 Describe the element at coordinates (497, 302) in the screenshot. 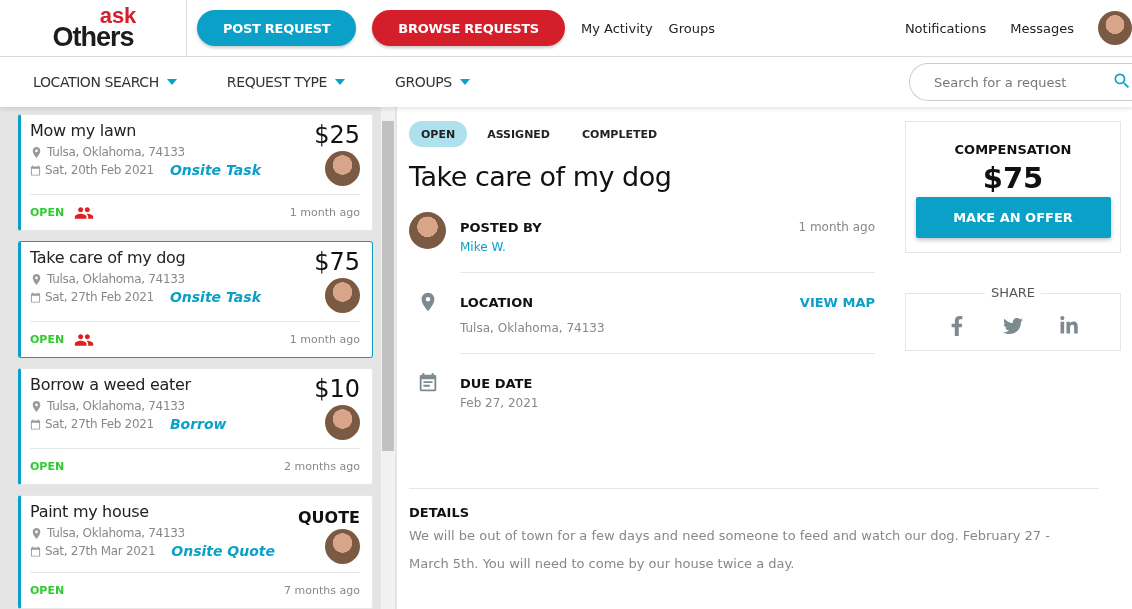

I see `location-label: LOCATION` at that location.